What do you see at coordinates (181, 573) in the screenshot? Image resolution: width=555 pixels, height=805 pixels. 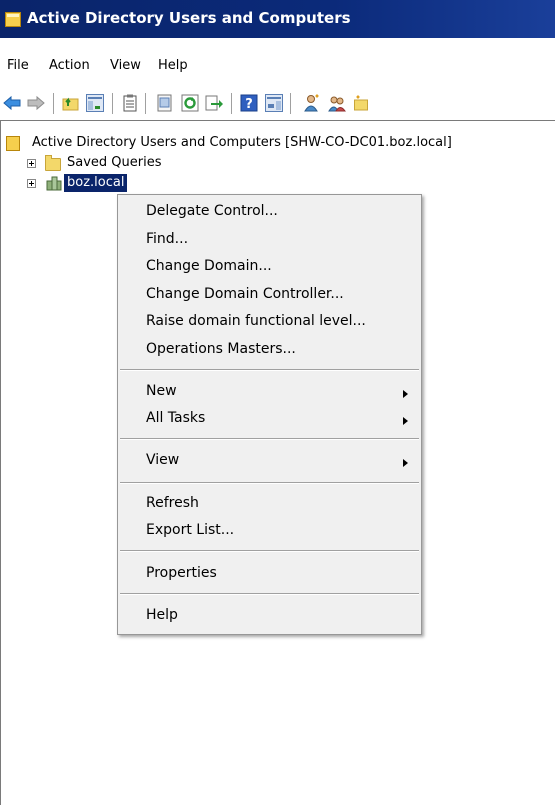 I see `menu-item-properties: Properties` at bounding box center [181, 573].